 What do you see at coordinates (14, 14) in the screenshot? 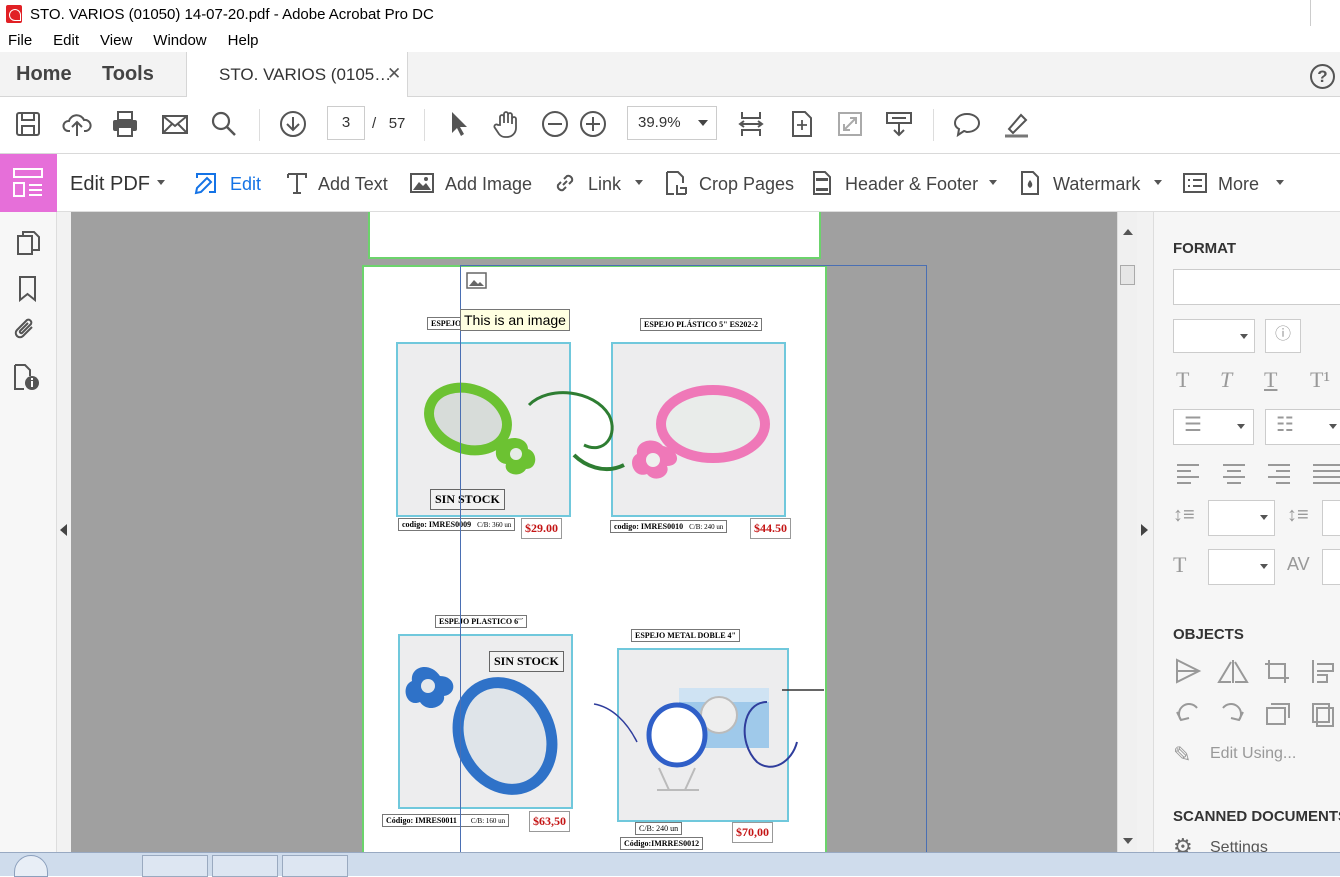
I see `acrobat-icon` at bounding box center [14, 14].